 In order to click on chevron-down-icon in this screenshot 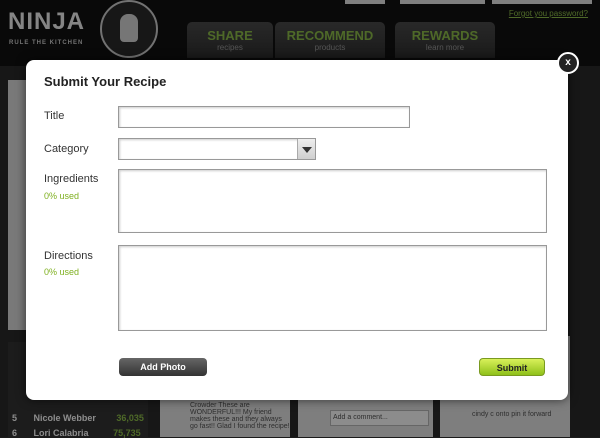, I will do `click(306, 149)`.